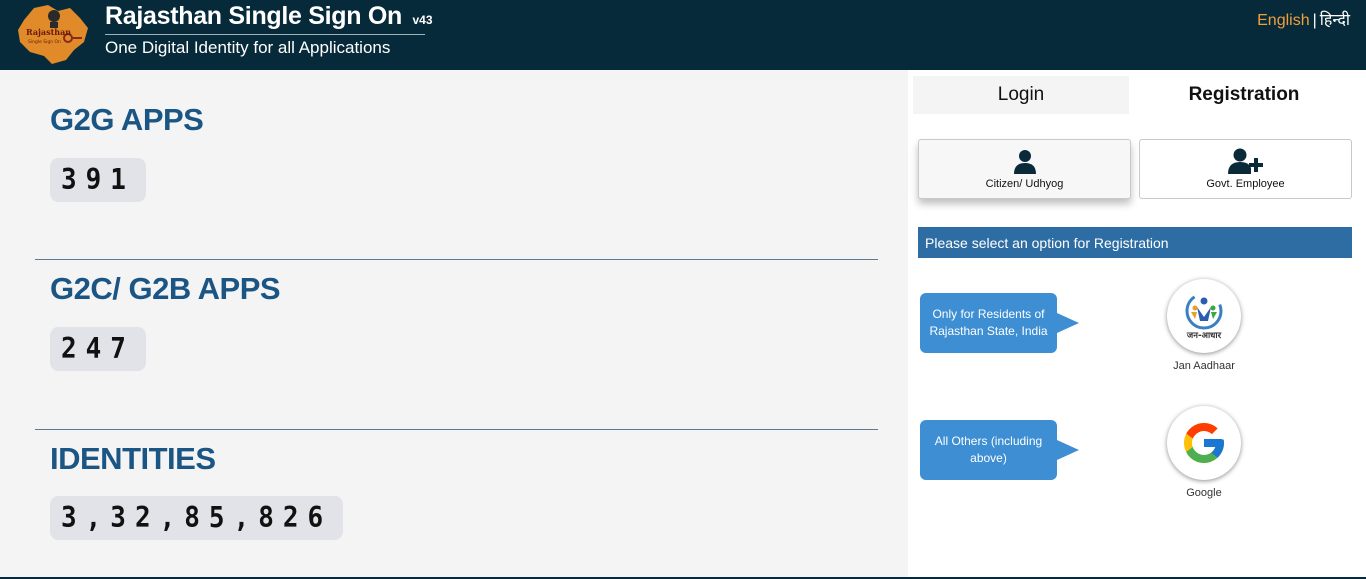 This screenshot has height=579, width=1366. I want to click on citizen-udhyog-button: Citizen/ Udhyog, so click(1024, 169).